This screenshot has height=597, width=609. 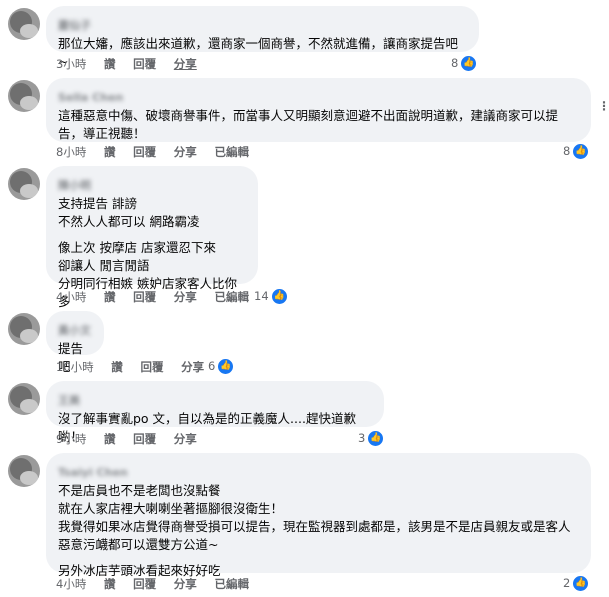 What do you see at coordinates (90, 97) in the screenshot?
I see `comment-author: Sella Chen` at bounding box center [90, 97].